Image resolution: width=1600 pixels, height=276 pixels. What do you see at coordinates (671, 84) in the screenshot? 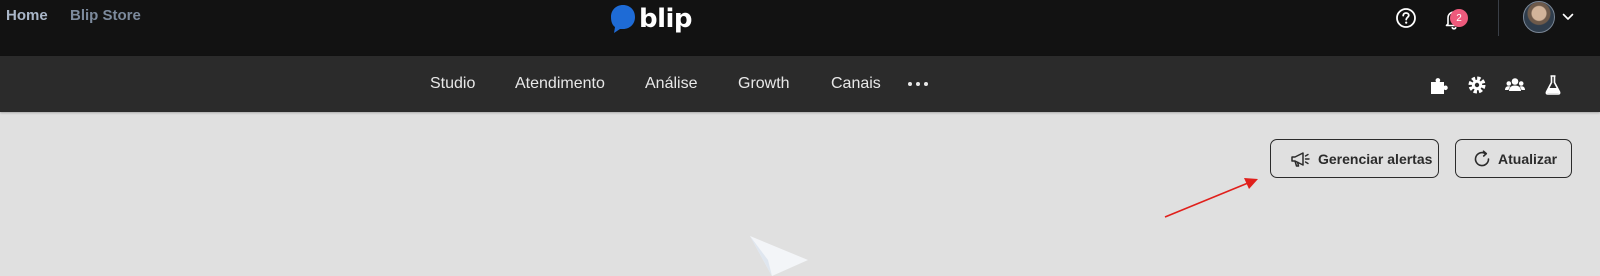
I see `nav-item-analise: Análise` at bounding box center [671, 84].